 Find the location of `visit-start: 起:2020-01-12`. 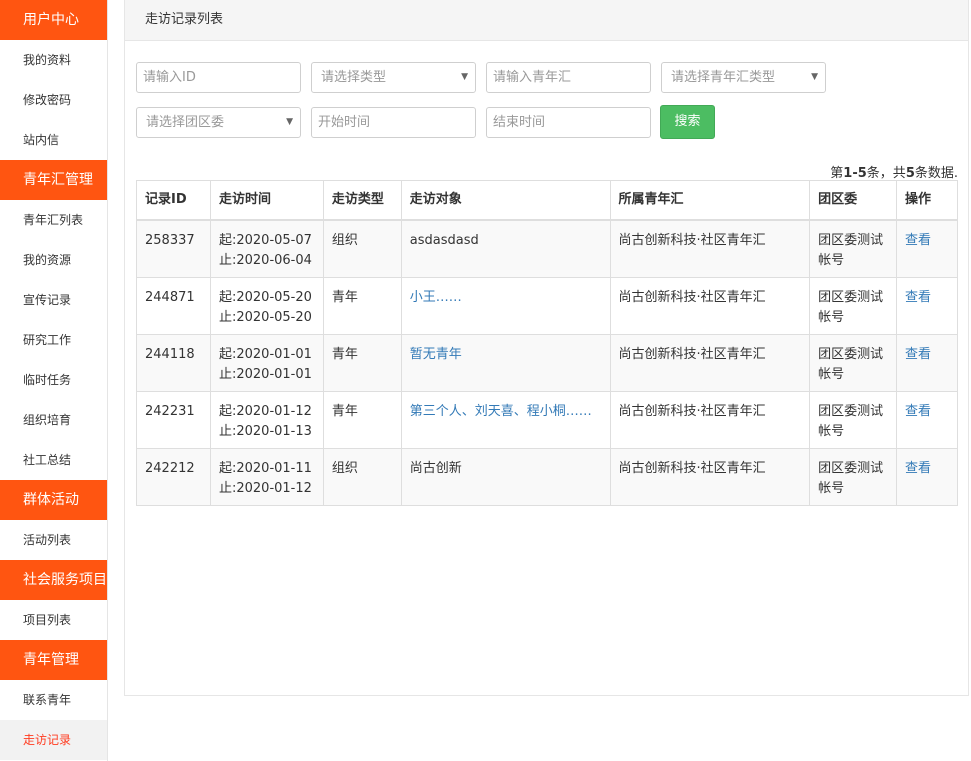

visit-start: 起:2020-01-12 is located at coordinates (265, 411).